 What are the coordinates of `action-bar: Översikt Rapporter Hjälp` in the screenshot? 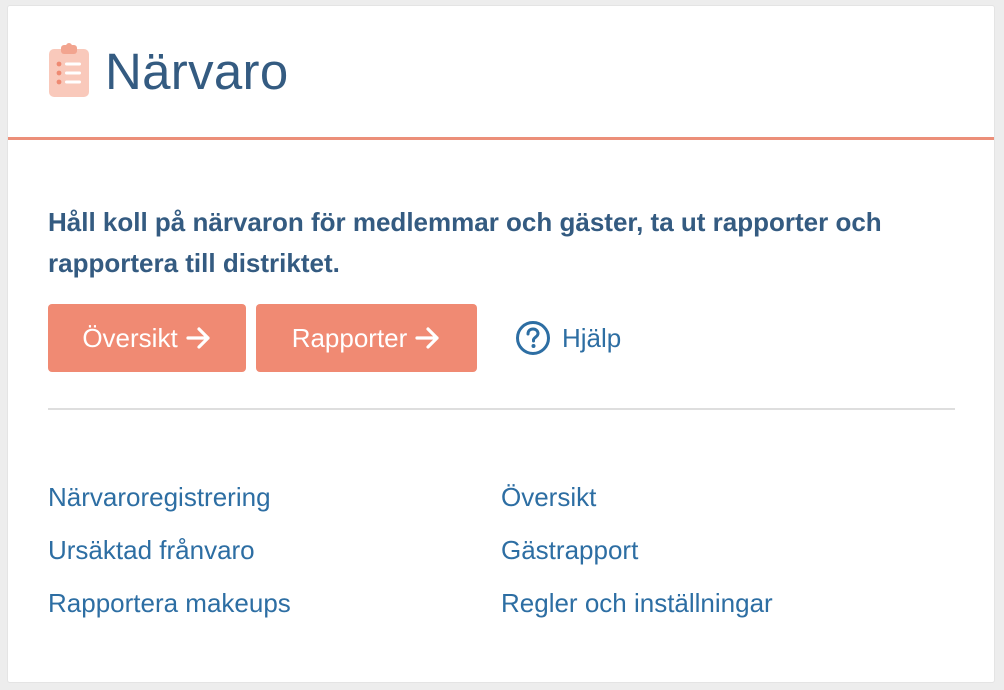 It's located at (501, 338).